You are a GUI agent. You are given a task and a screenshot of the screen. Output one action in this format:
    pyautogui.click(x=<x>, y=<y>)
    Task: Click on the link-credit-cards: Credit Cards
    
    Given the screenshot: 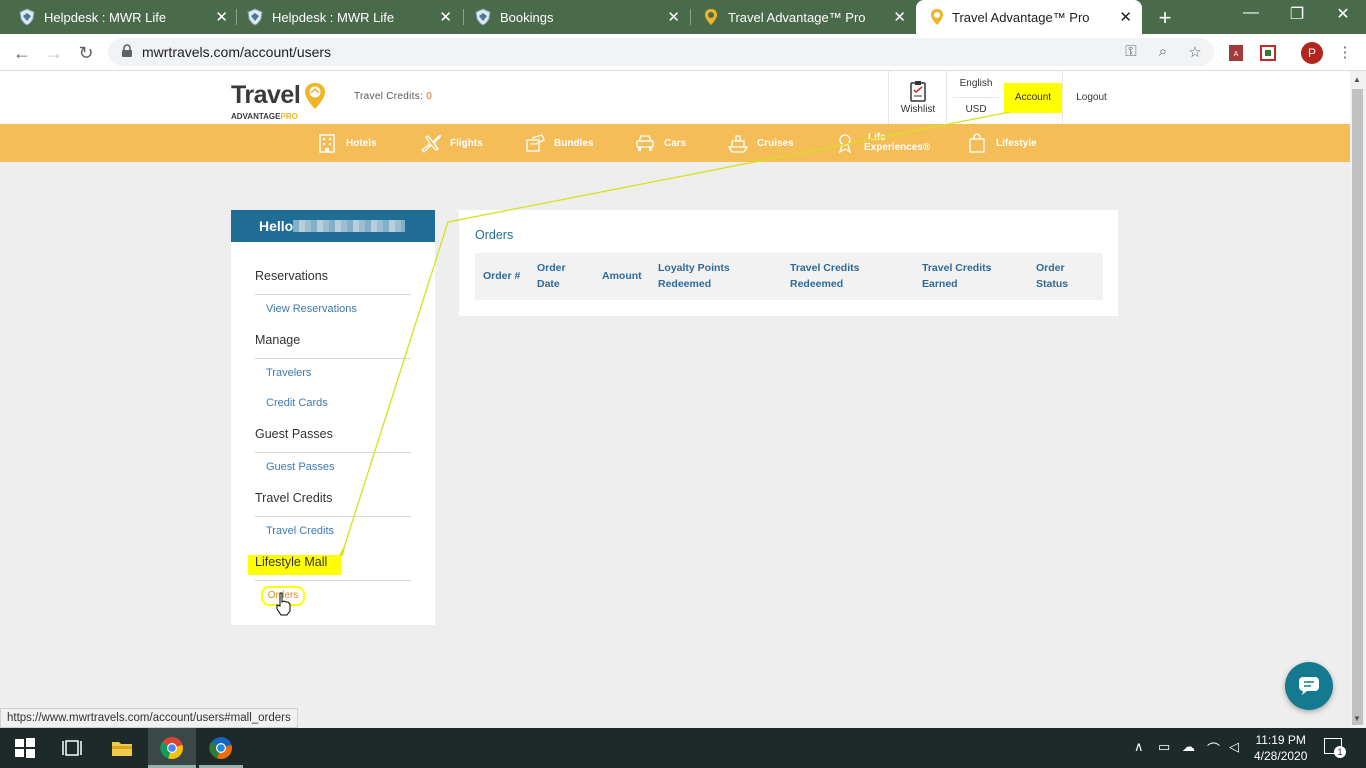 What is the action you would take?
    pyautogui.click(x=297, y=403)
    